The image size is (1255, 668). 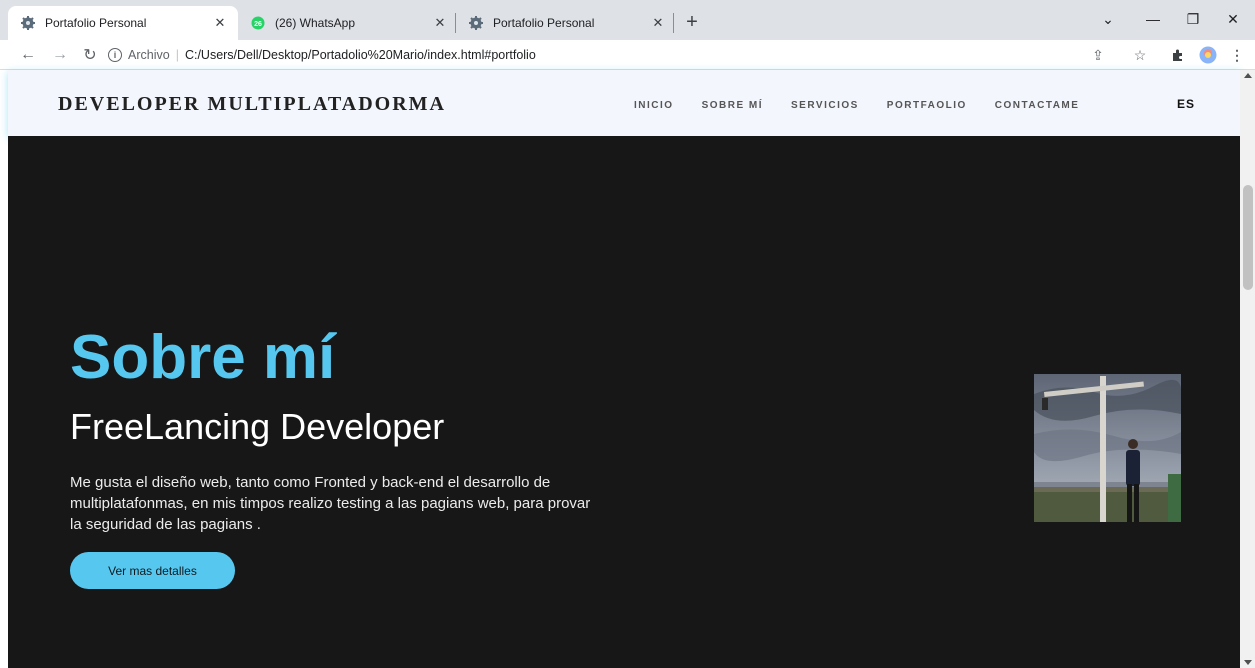 I want to click on minimize-icon: —, so click(x=1153, y=19).